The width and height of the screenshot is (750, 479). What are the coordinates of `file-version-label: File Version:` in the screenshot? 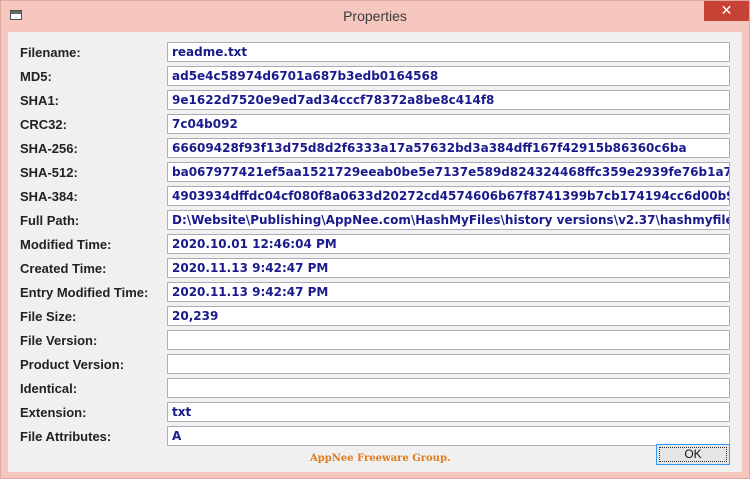 It's located at (59, 340).